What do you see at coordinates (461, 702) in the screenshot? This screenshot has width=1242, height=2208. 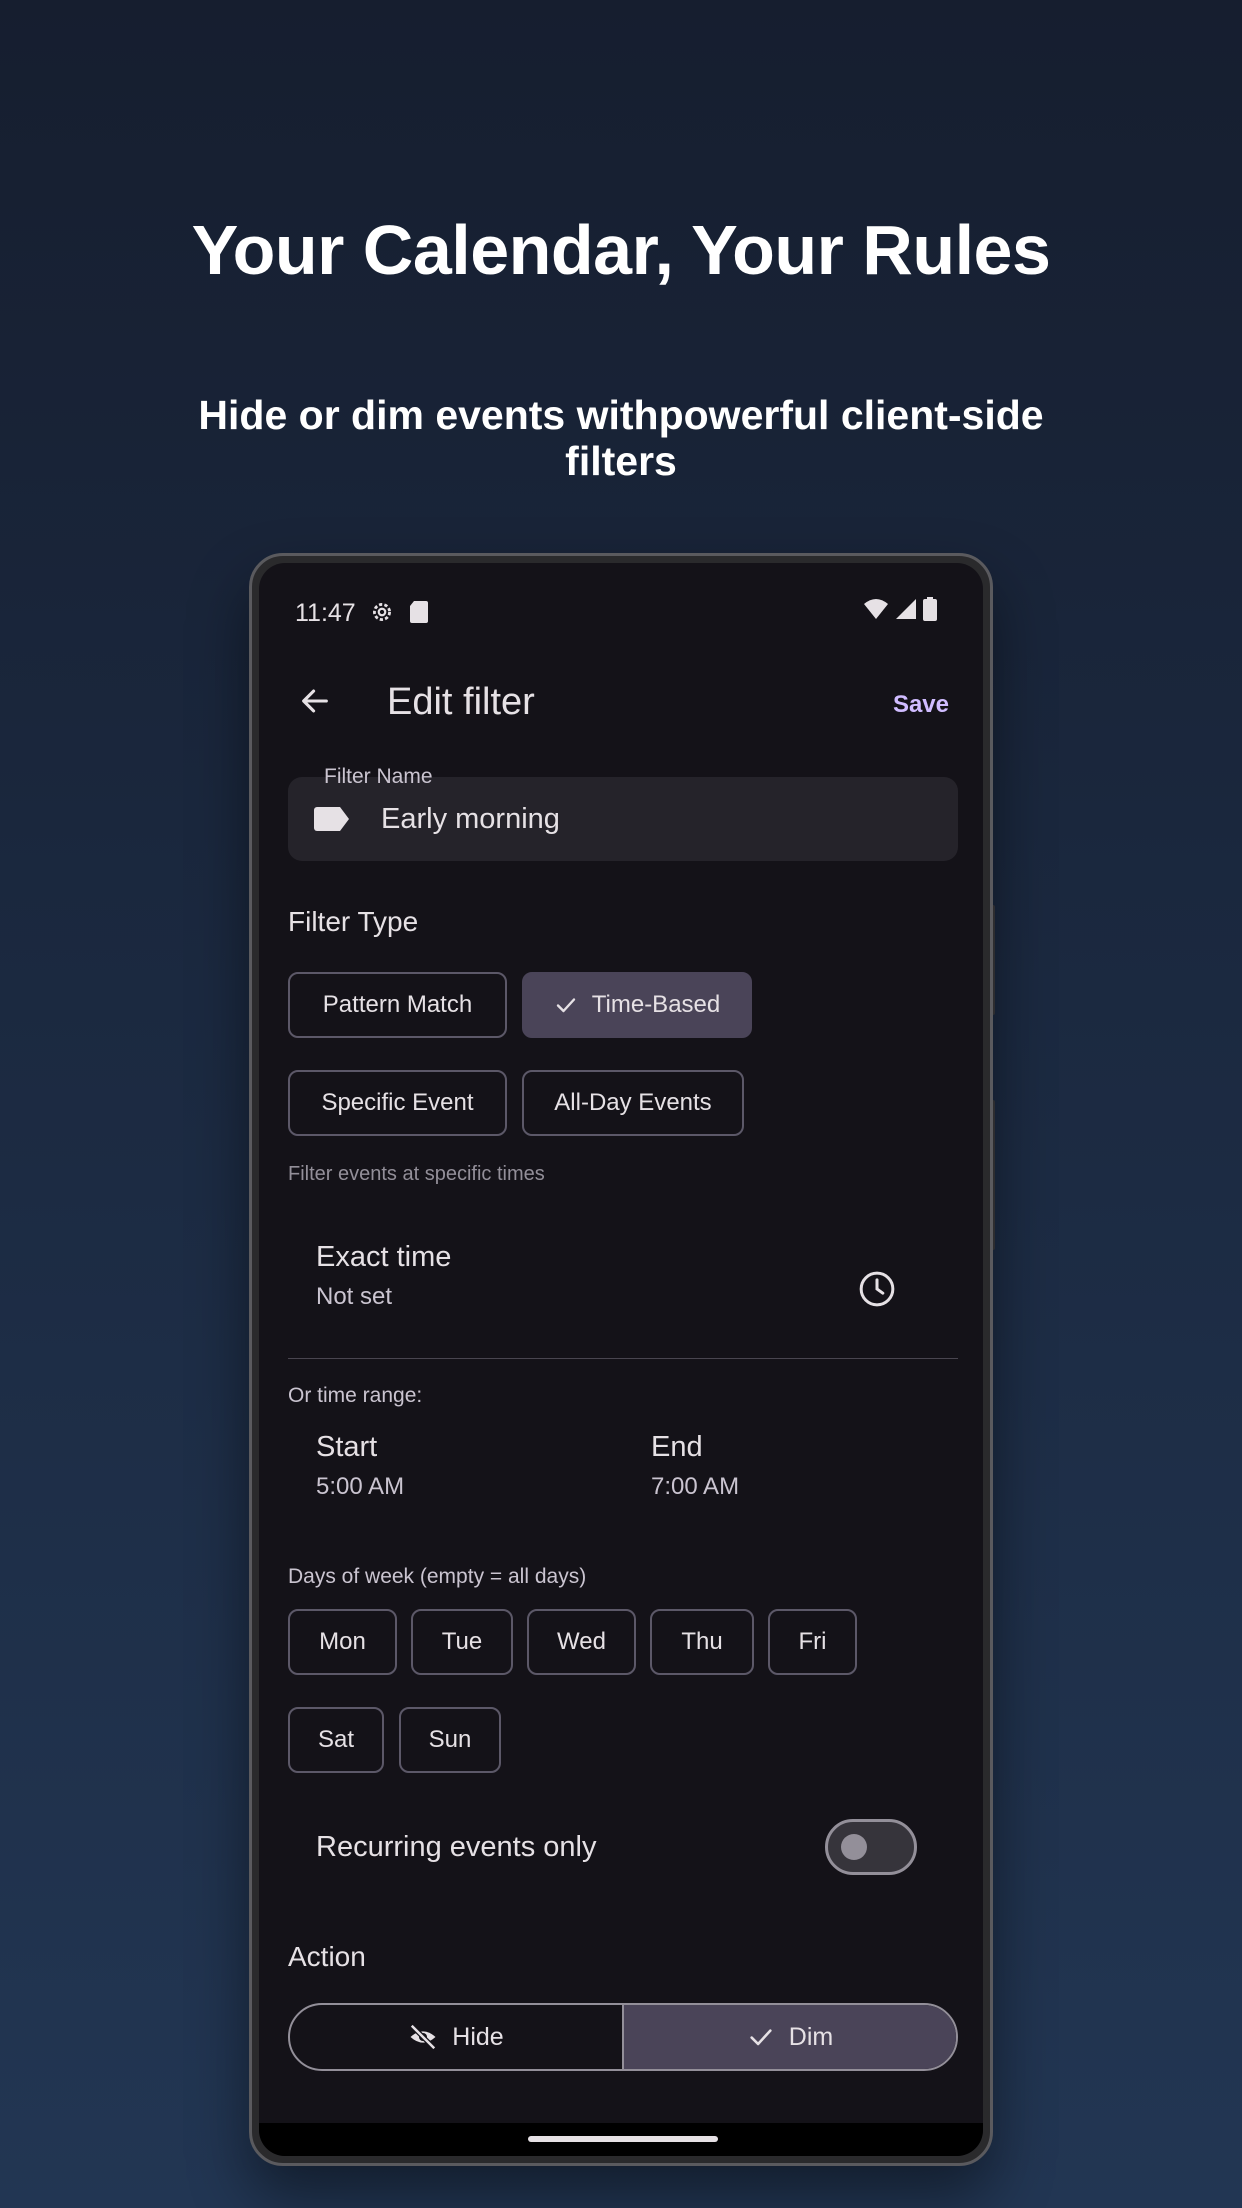 I see `page-title: Edit filter` at bounding box center [461, 702].